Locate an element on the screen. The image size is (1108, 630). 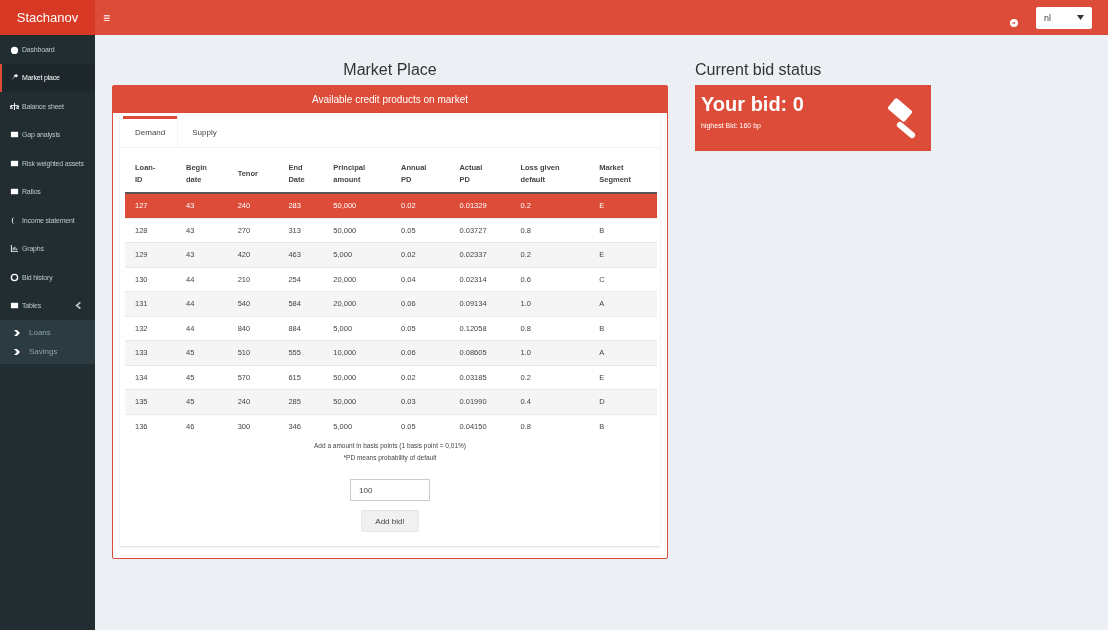
tab: Demand is located at coordinates (150, 131).